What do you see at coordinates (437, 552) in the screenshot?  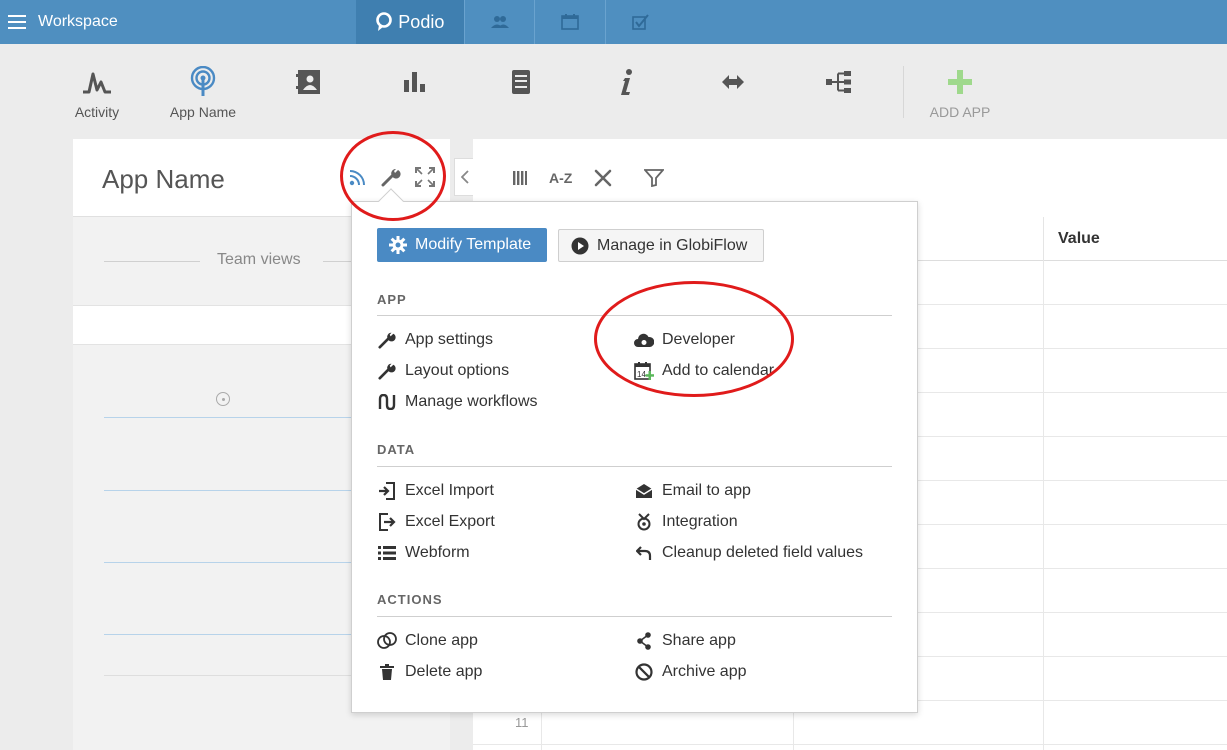 I see `webform-label: Webform` at bounding box center [437, 552].